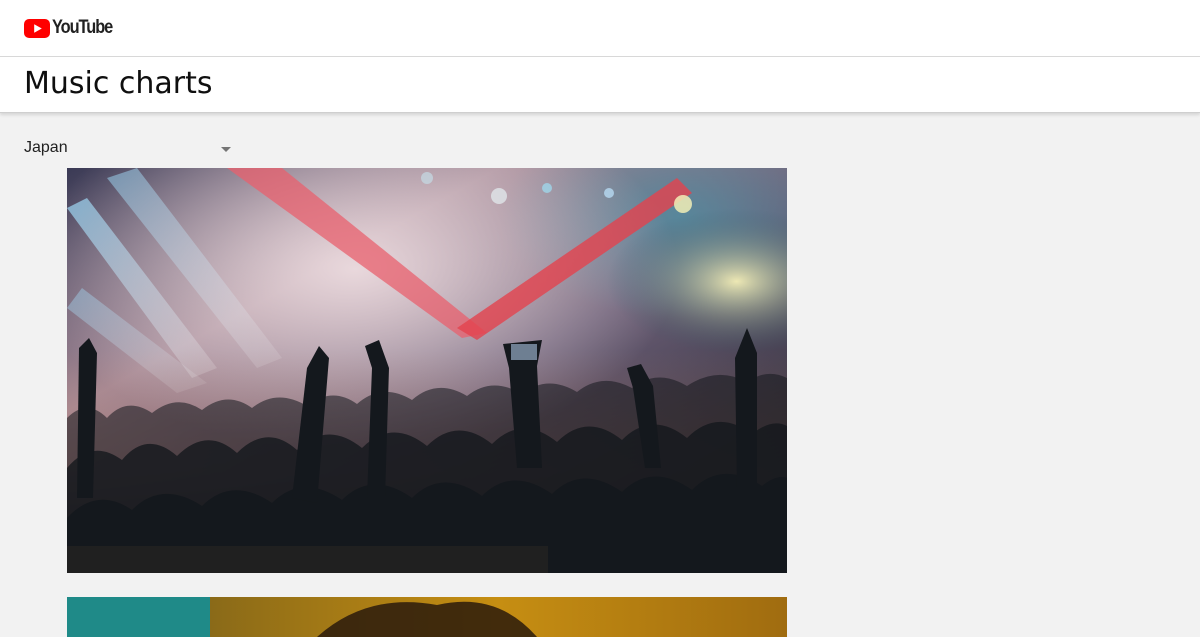 Image resolution: width=1200 pixels, height=637 pixels. I want to click on second-chart-thumbnail, so click(427, 617).